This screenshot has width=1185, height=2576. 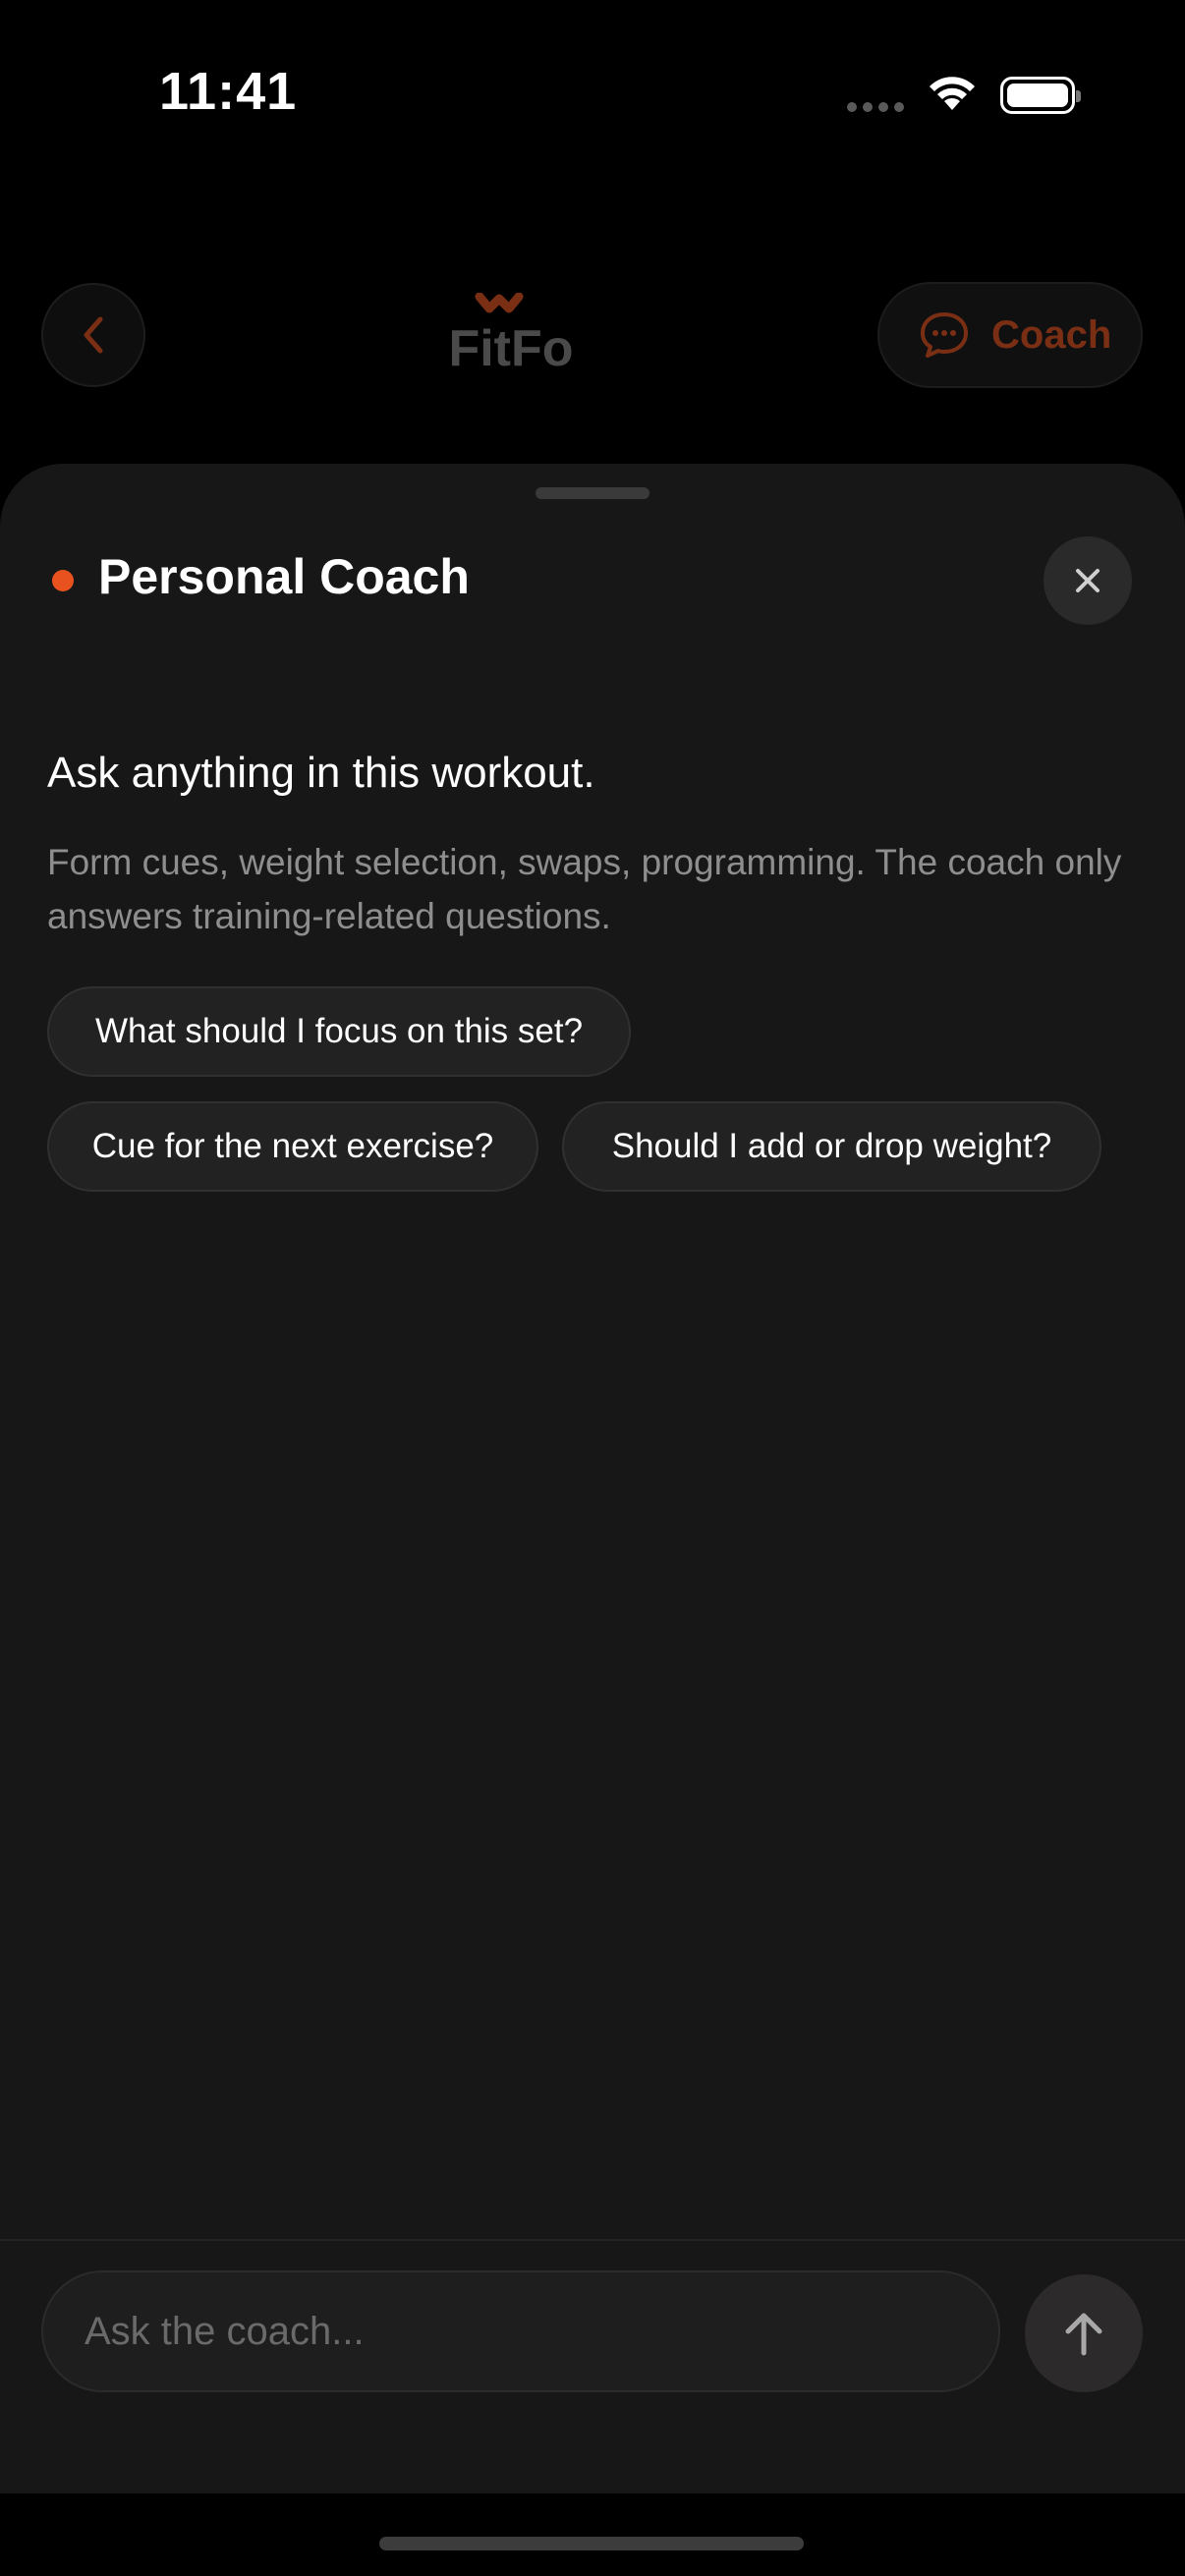 What do you see at coordinates (321, 773) in the screenshot?
I see `intro-heading: Ask anything in this workout.` at bounding box center [321, 773].